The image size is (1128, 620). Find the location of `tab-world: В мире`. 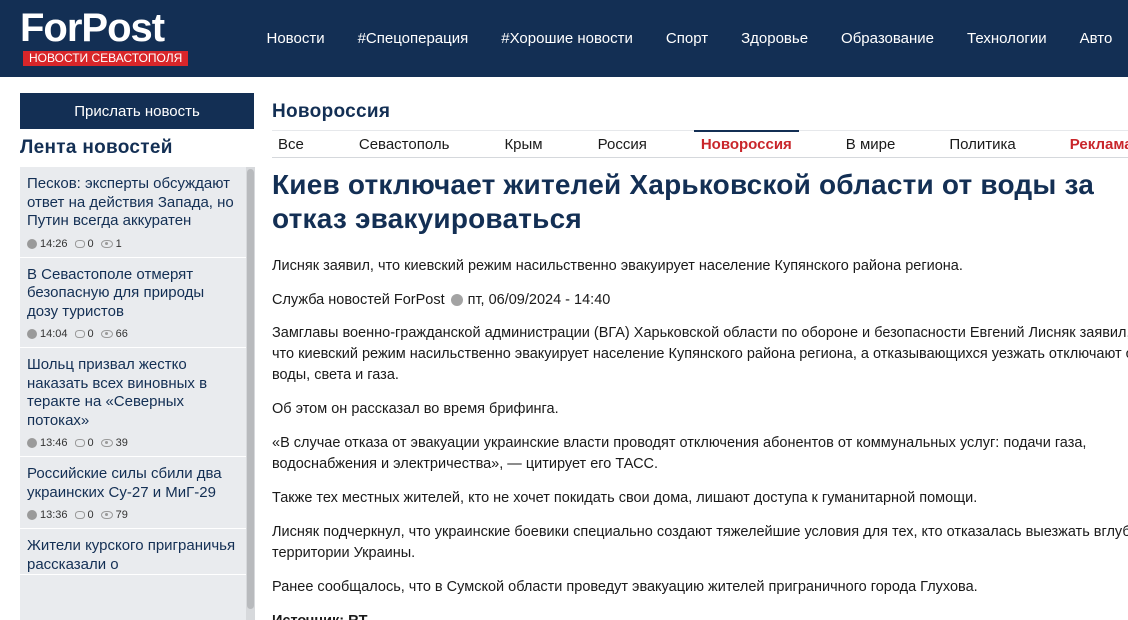

tab-world: В мире is located at coordinates (871, 144).